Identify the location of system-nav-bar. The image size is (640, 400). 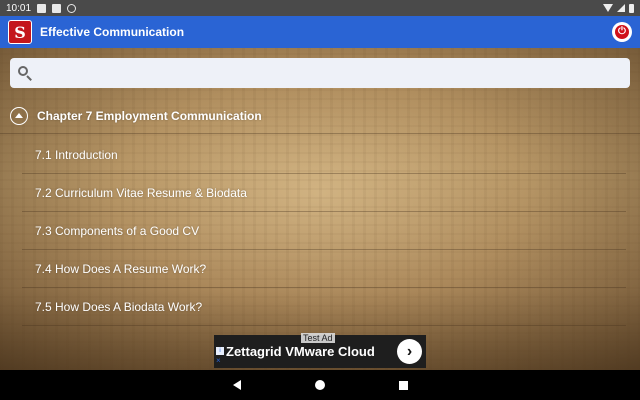
(320, 385).